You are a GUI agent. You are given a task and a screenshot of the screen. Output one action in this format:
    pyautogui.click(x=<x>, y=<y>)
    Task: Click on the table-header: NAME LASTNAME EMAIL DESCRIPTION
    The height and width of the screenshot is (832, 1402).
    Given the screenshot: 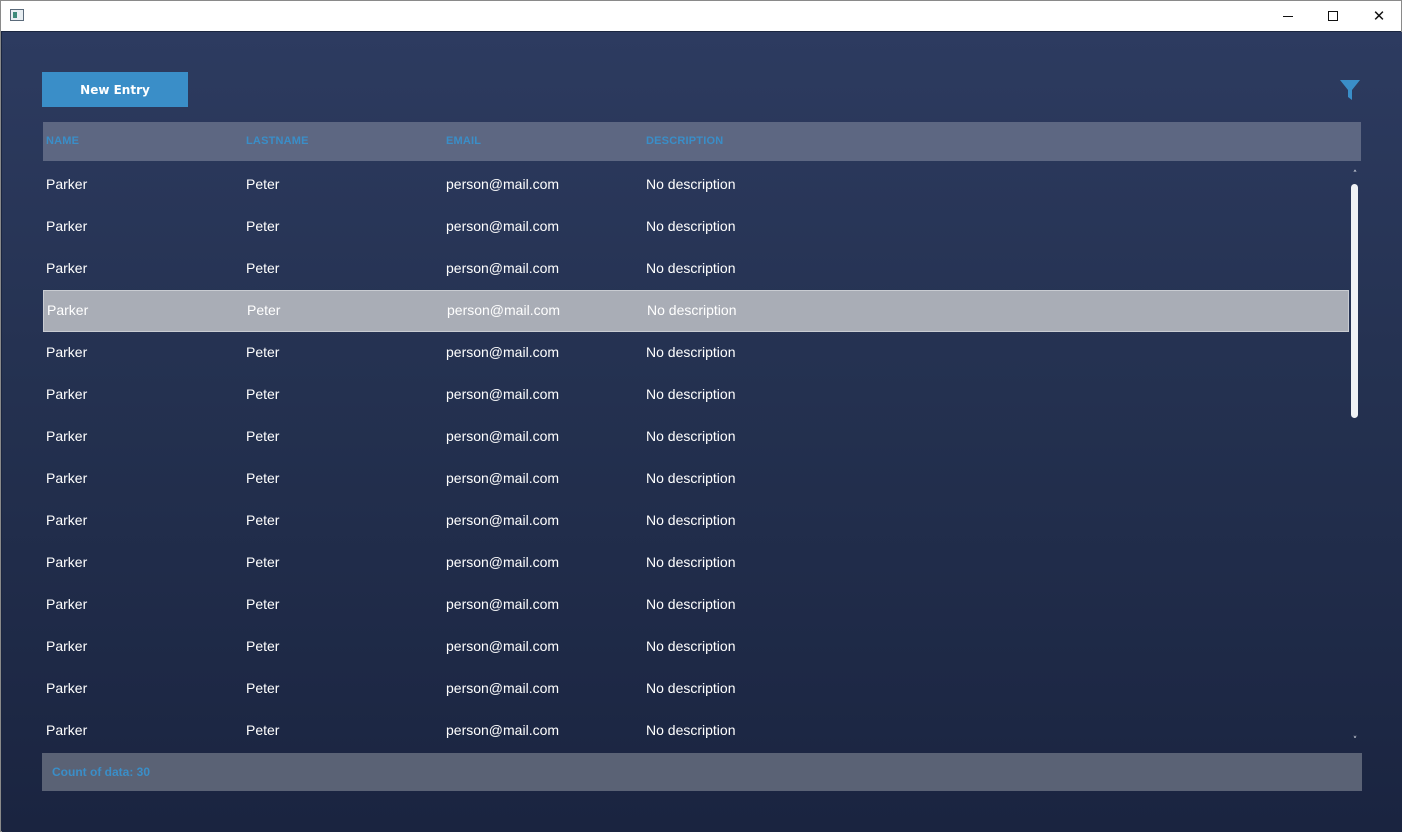 What is the action you would take?
    pyautogui.click(x=702, y=141)
    